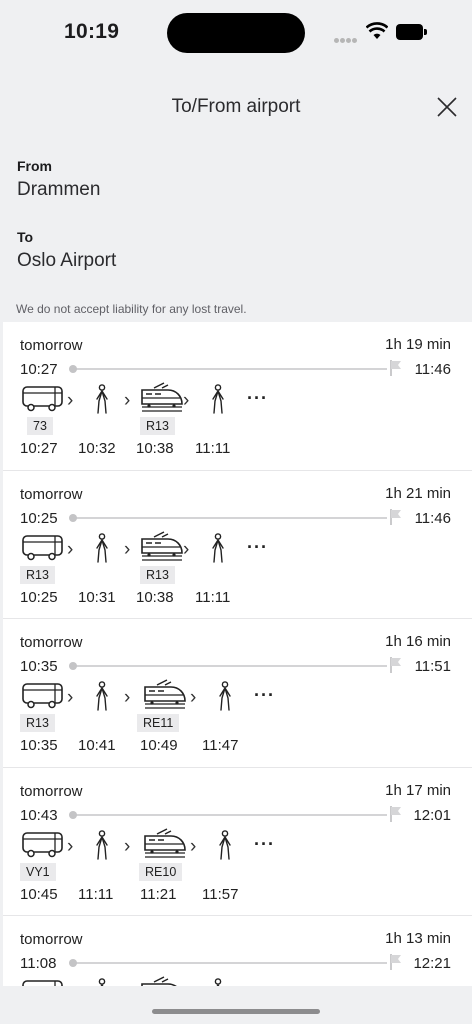 The height and width of the screenshot is (1024, 472). What do you see at coordinates (92, 31) in the screenshot?
I see `status-time: 10:19` at bounding box center [92, 31].